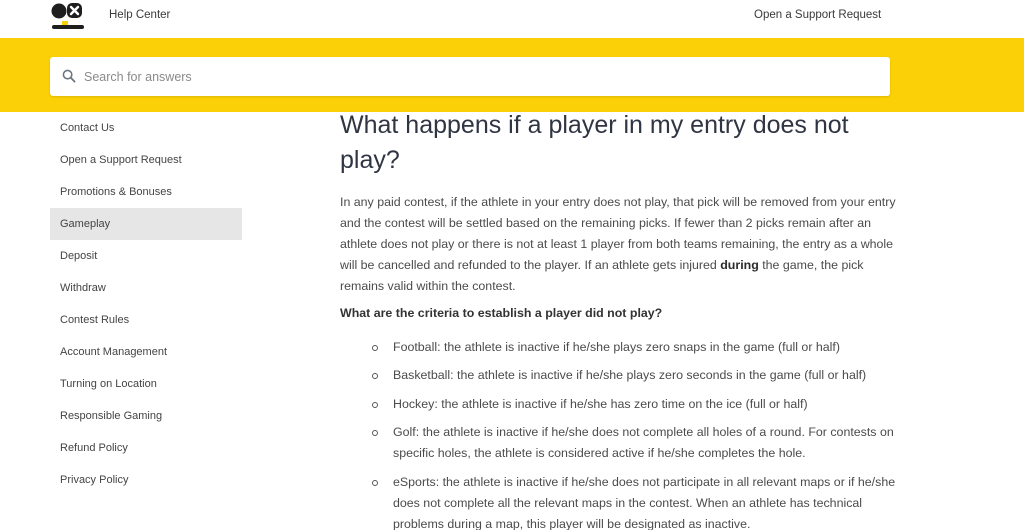  I want to click on search-input, so click(479, 76).